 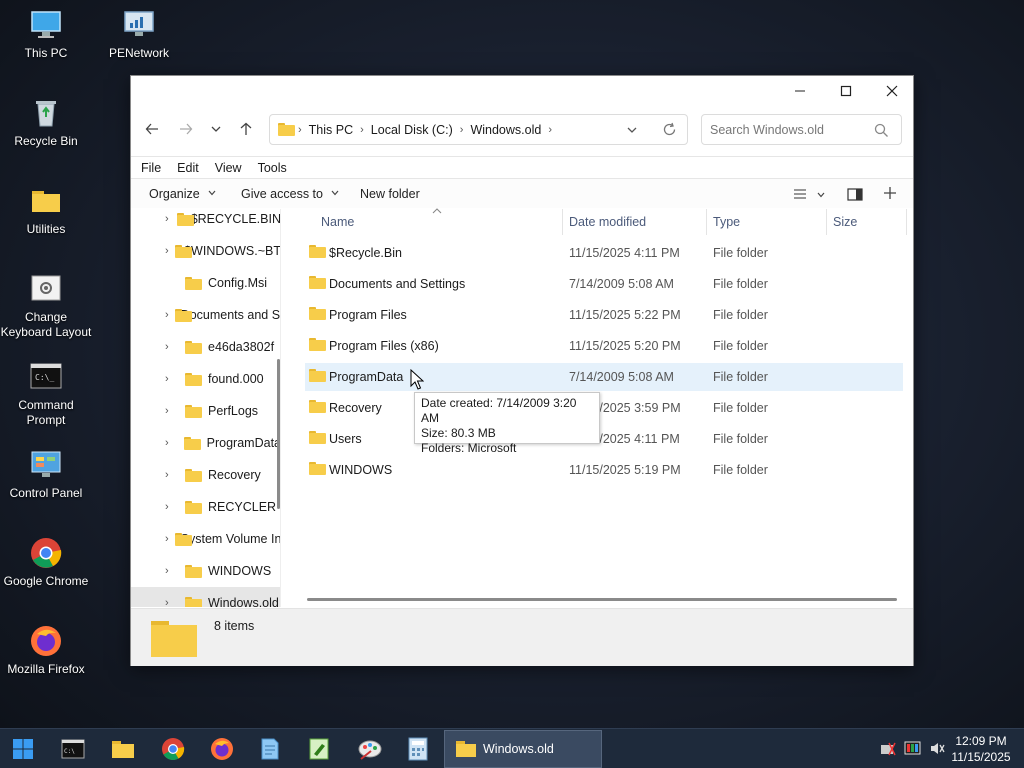 What do you see at coordinates (604, 408) in the screenshot?
I see `file-row: Recovery 11/15/2025 3:59 PM File folder` at bounding box center [604, 408].